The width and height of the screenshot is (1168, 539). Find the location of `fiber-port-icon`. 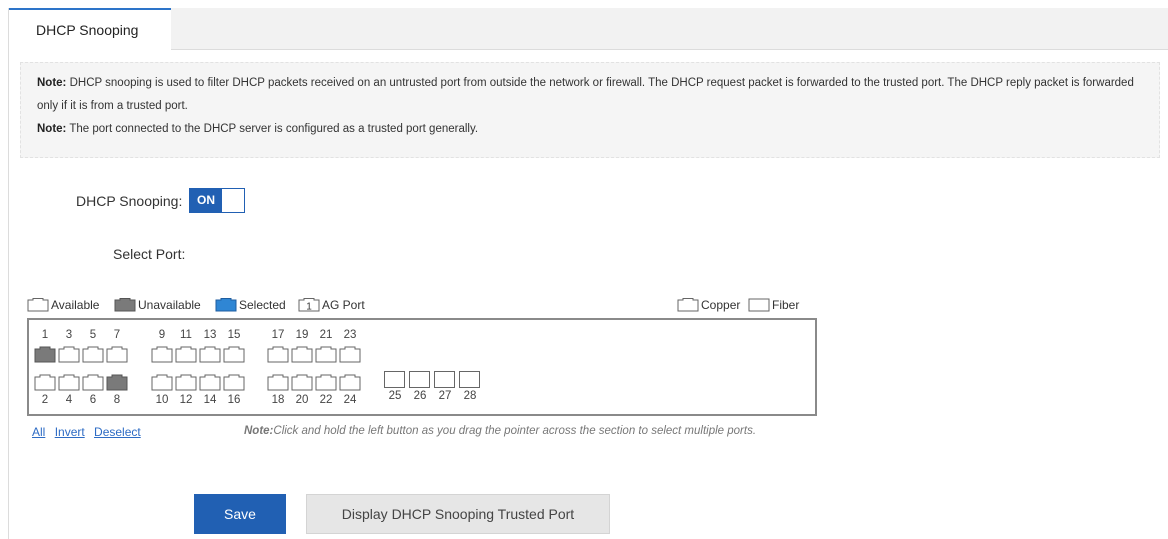

fiber-port-icon is located at coordinates (759, 305).